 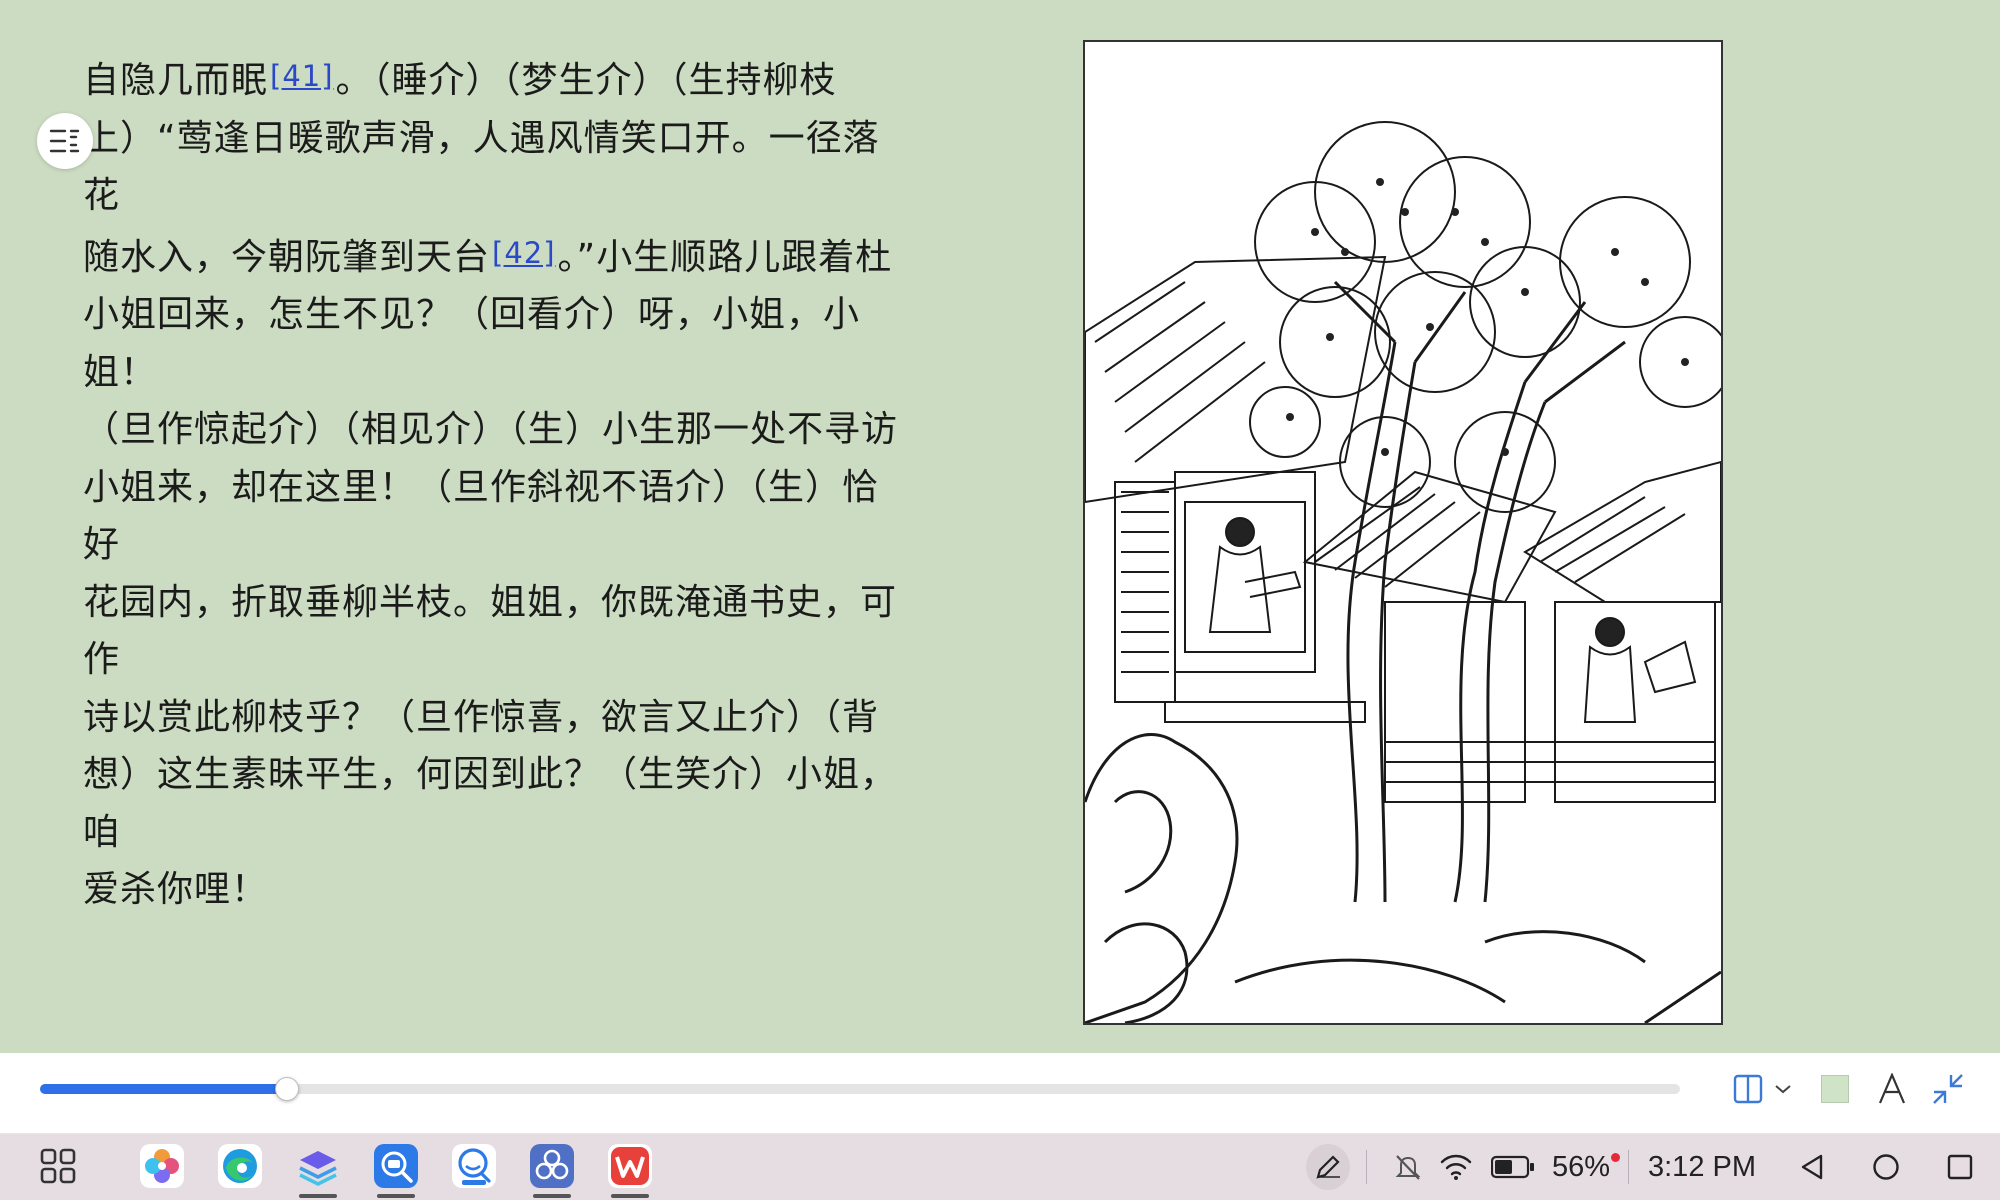 I want to click on exit-fullscreen-button, so click(x=1948, y=1089).